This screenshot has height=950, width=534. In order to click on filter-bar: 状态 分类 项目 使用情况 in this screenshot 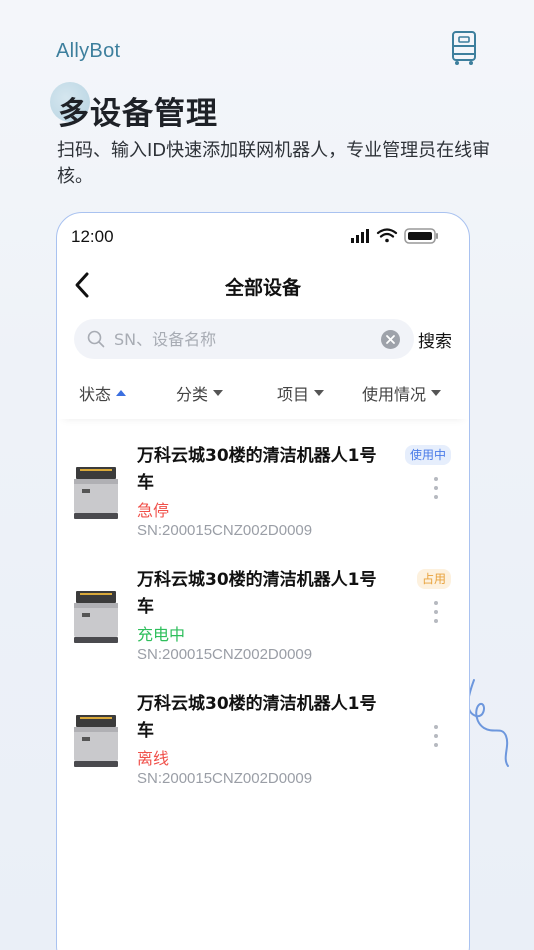, I will do `click(263, 396)`.